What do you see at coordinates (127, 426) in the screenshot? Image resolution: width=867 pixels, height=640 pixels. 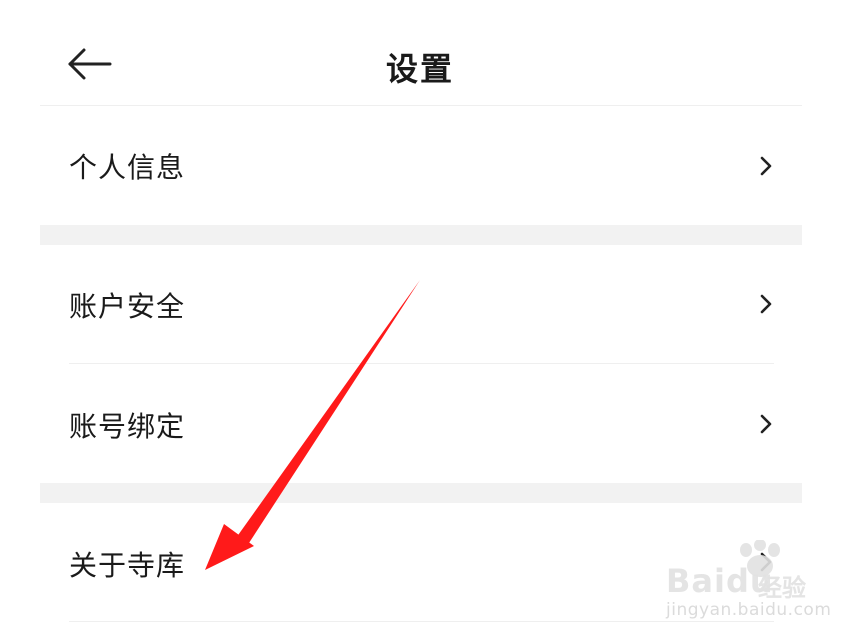 I see `settings-item-label: 账号绑定` at bounding box center [127, 426].